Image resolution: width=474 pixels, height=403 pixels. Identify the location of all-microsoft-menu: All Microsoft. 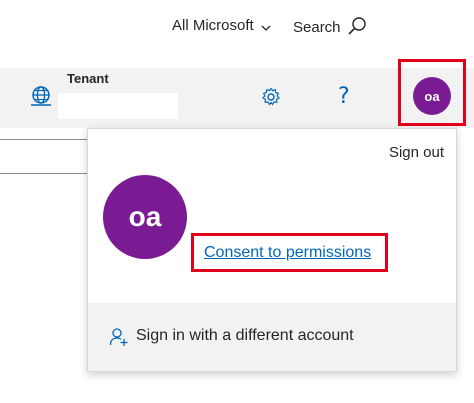
(221, 25).